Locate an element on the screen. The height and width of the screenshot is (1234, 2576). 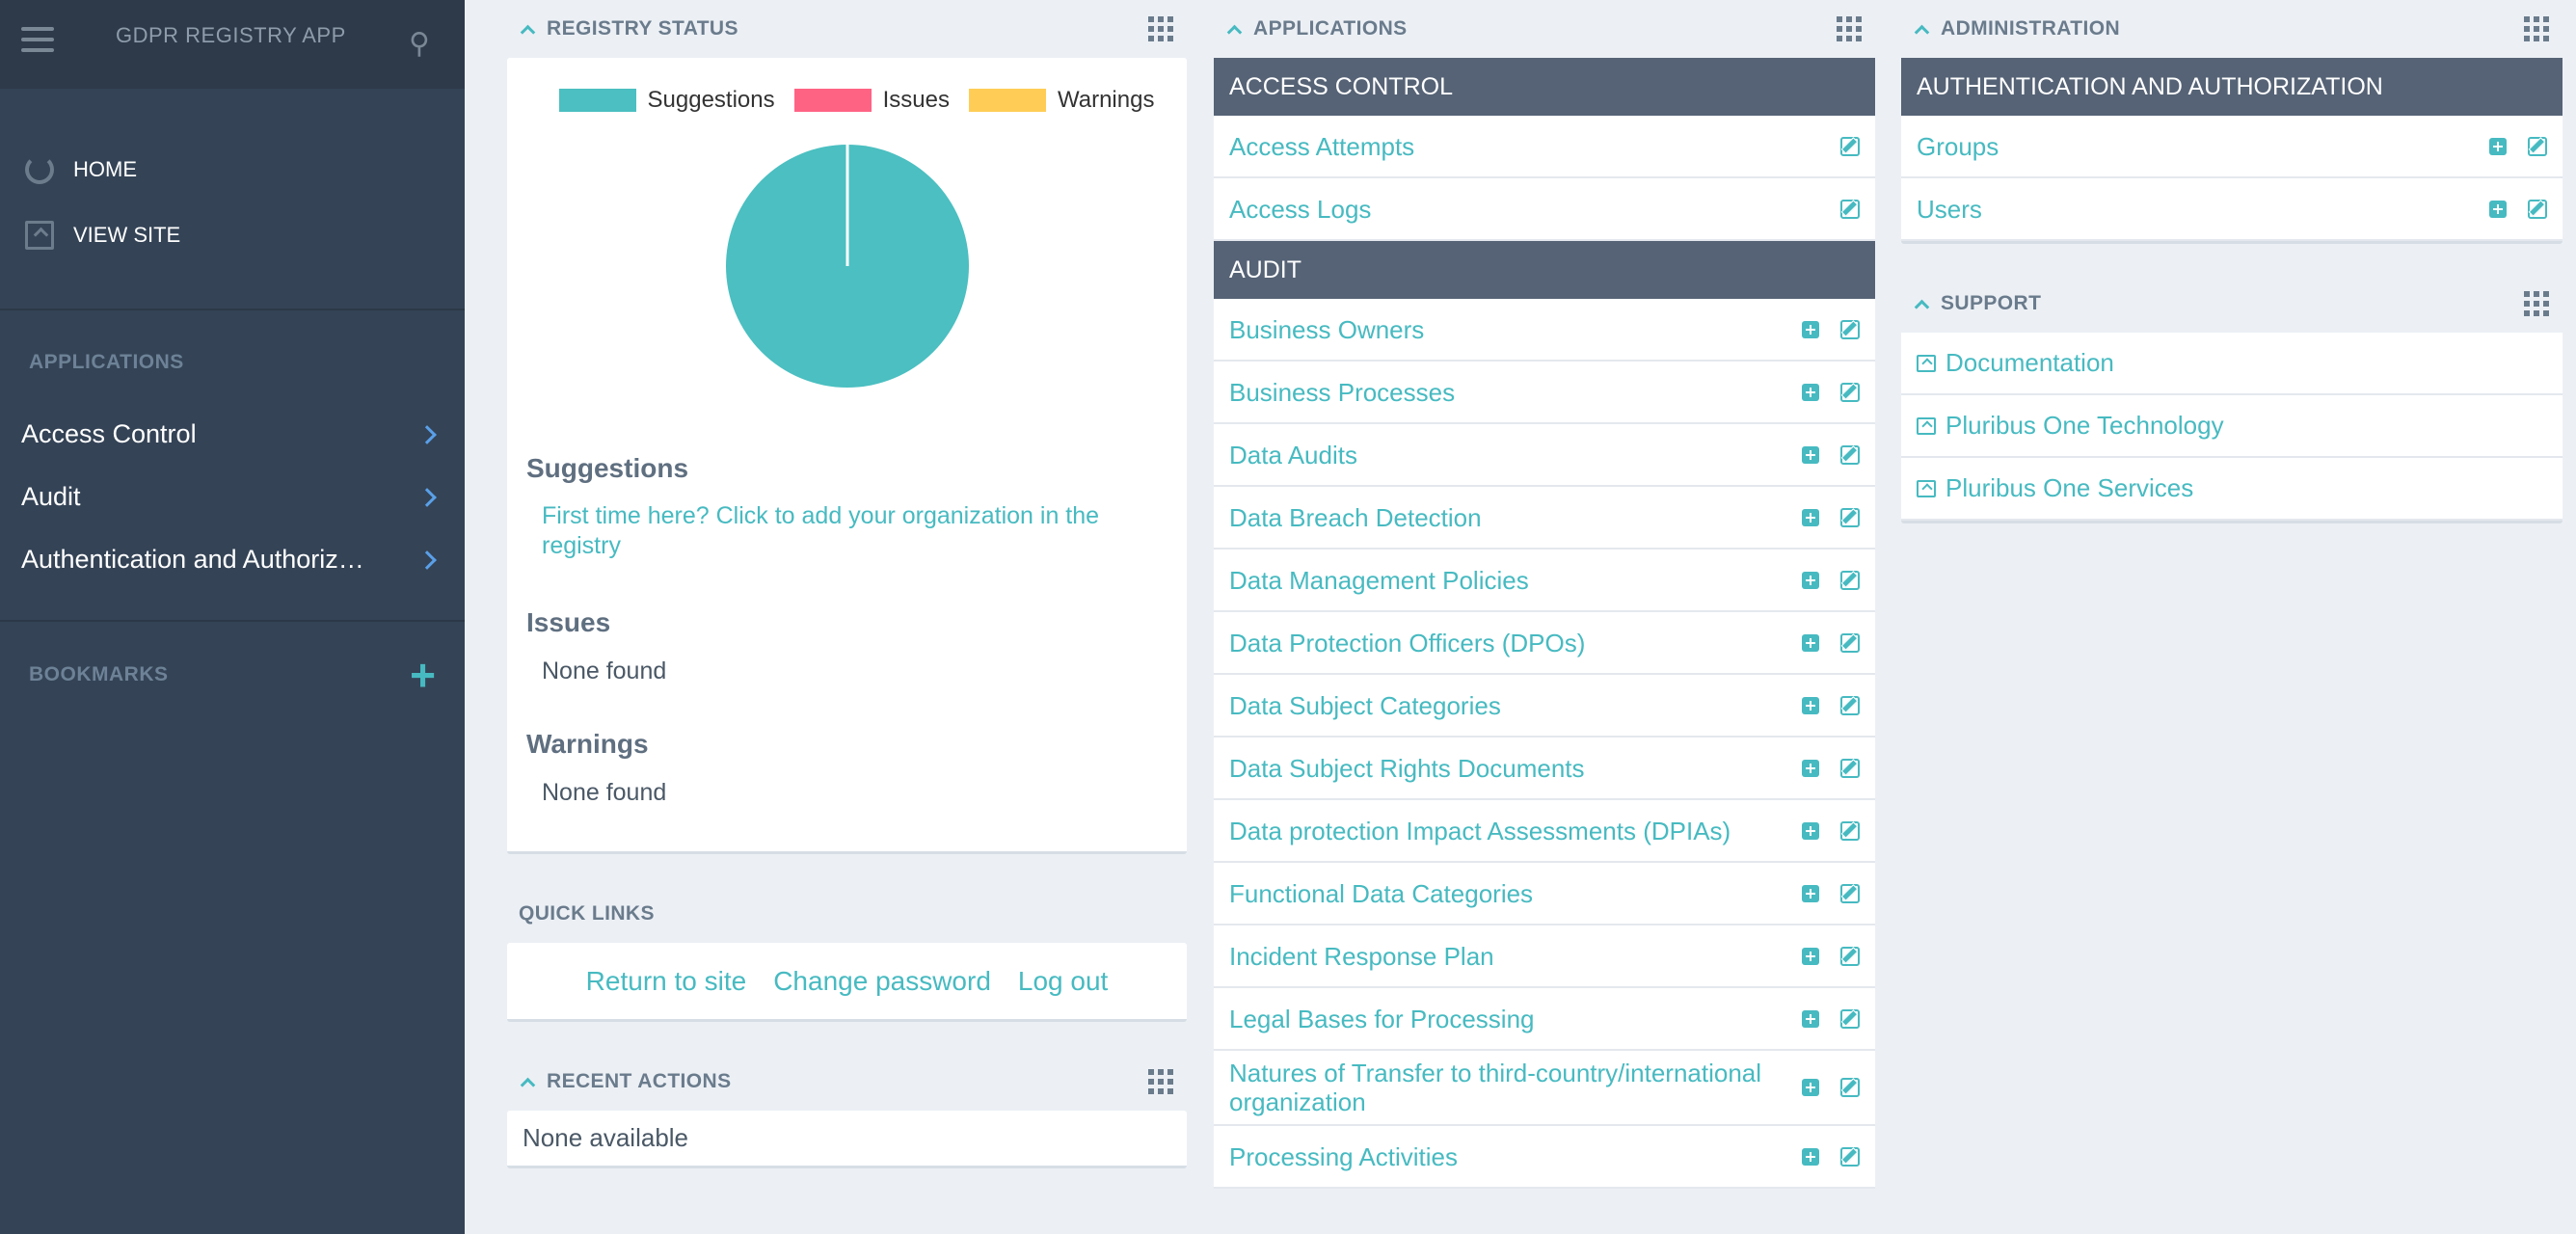
app-model-link: Access Attempts is located at coordinates (1322, 146).